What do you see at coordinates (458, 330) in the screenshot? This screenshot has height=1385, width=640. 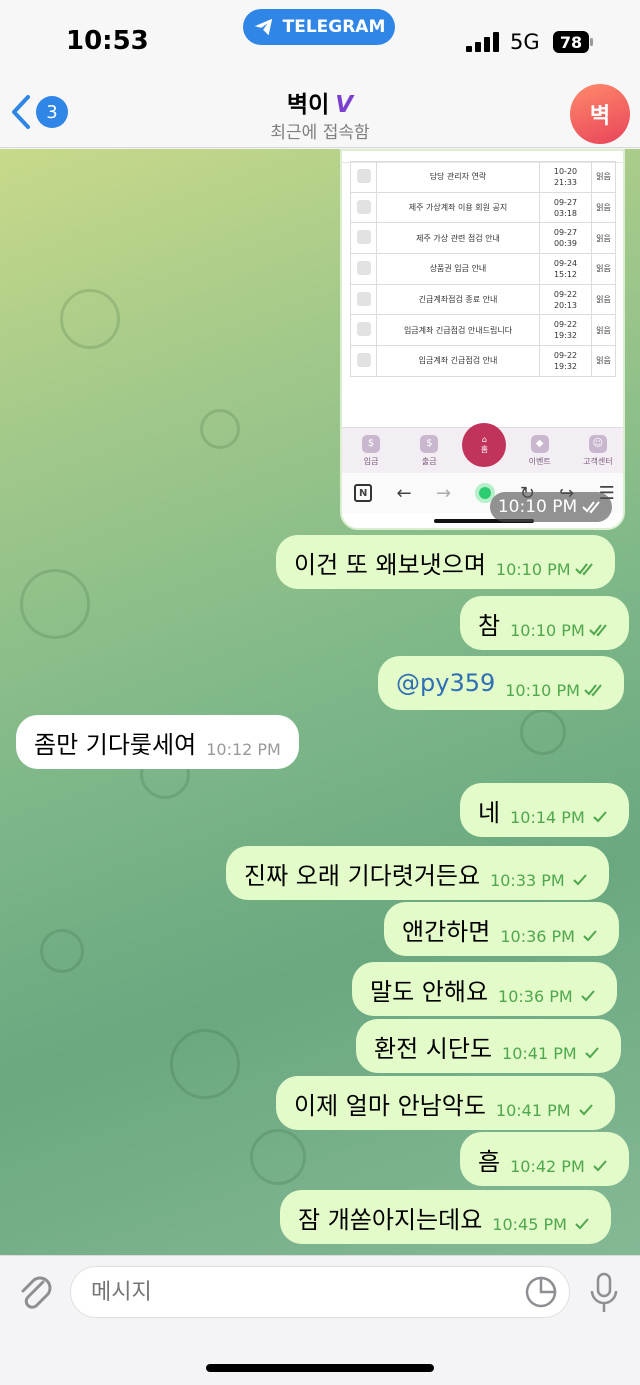 I see `notice-title: 입금계좌 긴급점검 안내드립니다` at bounding box center [458, 330].